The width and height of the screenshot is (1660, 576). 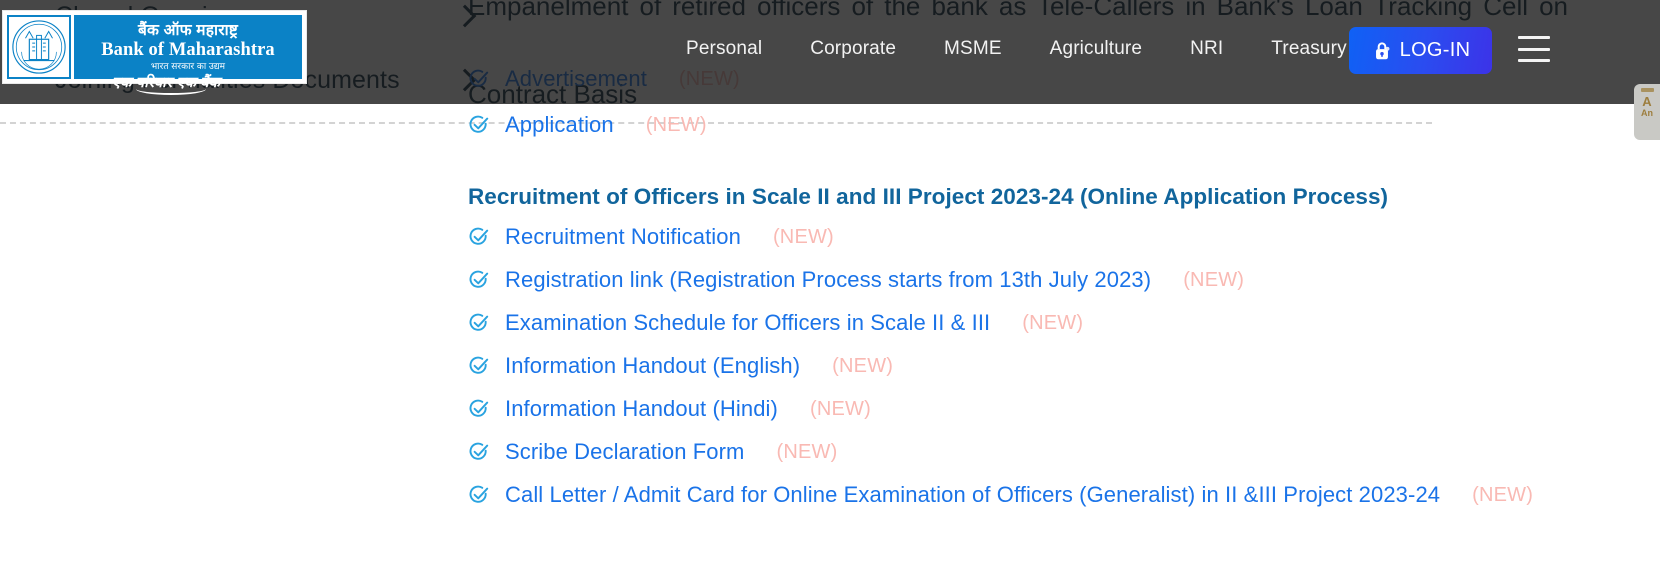 I want to click on list-item: Scribe Declaration Form (NEW), so click(x=652, y=452).